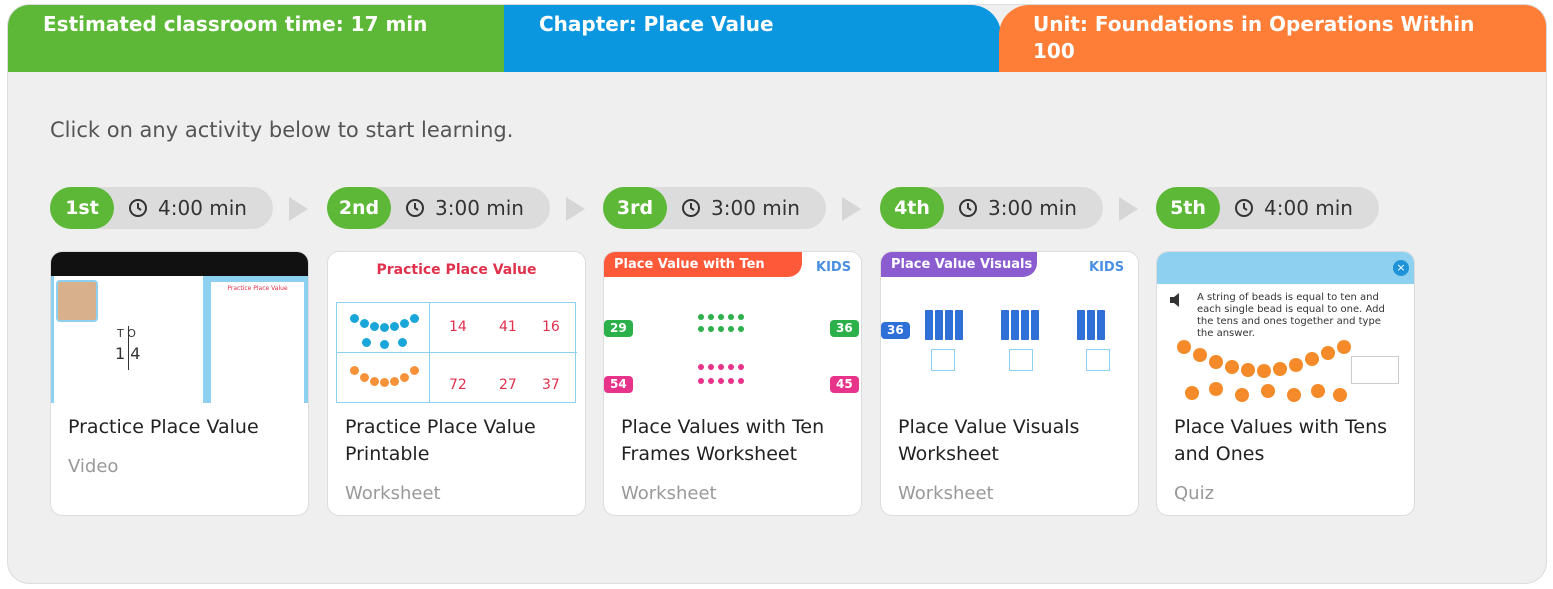  What do you see at coordinates (93, 466) in the screenshot?
I see `card-type: Video` at bounding box center [93, 466].